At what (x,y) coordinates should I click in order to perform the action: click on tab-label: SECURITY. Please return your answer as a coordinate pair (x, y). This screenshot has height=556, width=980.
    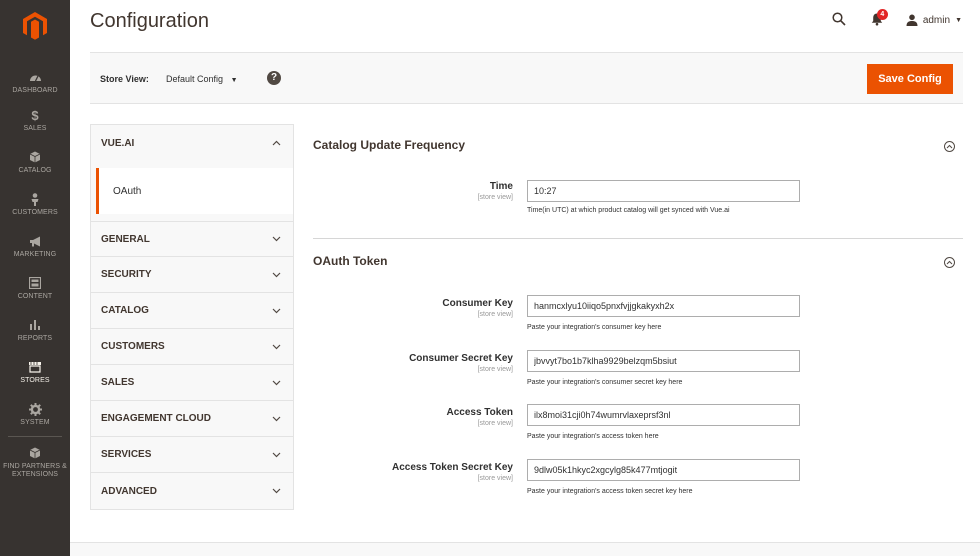
    Looking at the image, I should click on (126, 274).